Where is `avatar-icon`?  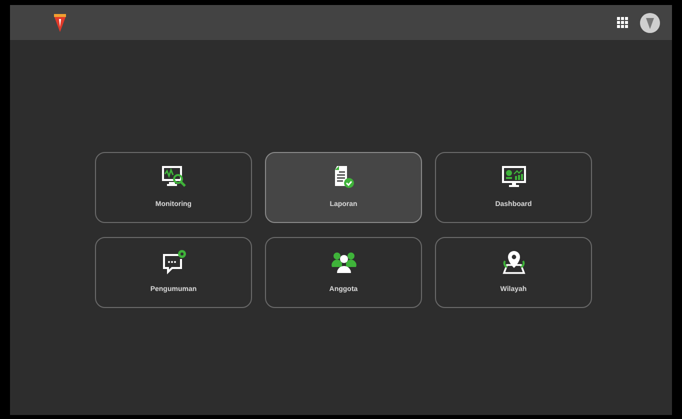 avatar-icon is located at coordinates (650, 22).